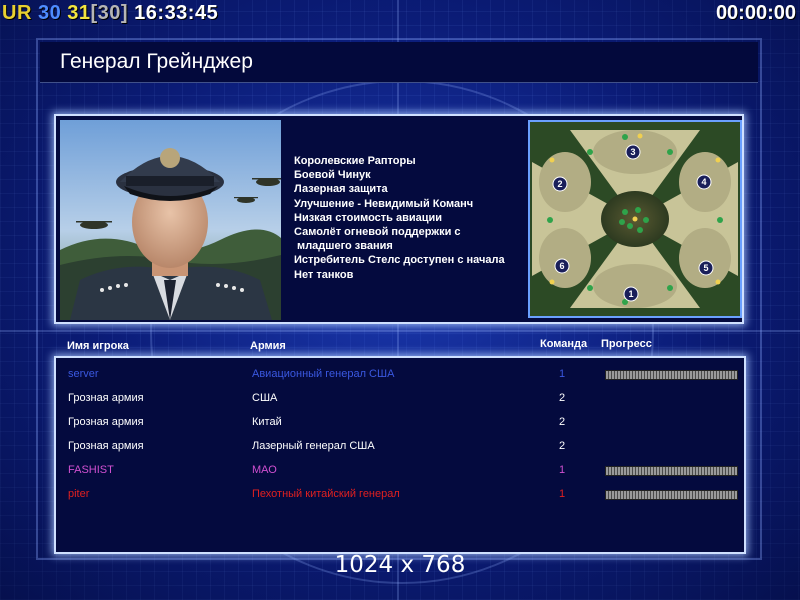 This screenshot has width=800, height=600. I want to click on map-preview: 1 2 3 4 5 6, so click(635, 219).